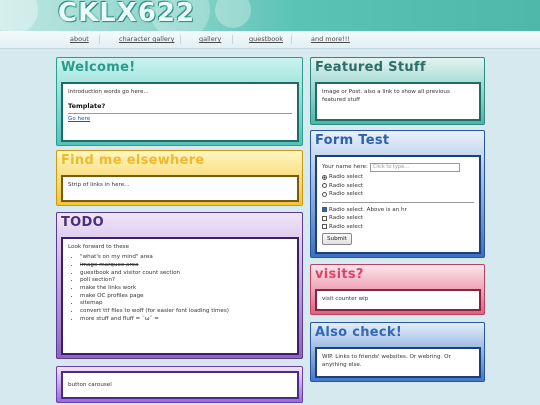  Describe the element at coordinates (186, 289) in the screenshot. I see `todo-item: make the links work` at that location.